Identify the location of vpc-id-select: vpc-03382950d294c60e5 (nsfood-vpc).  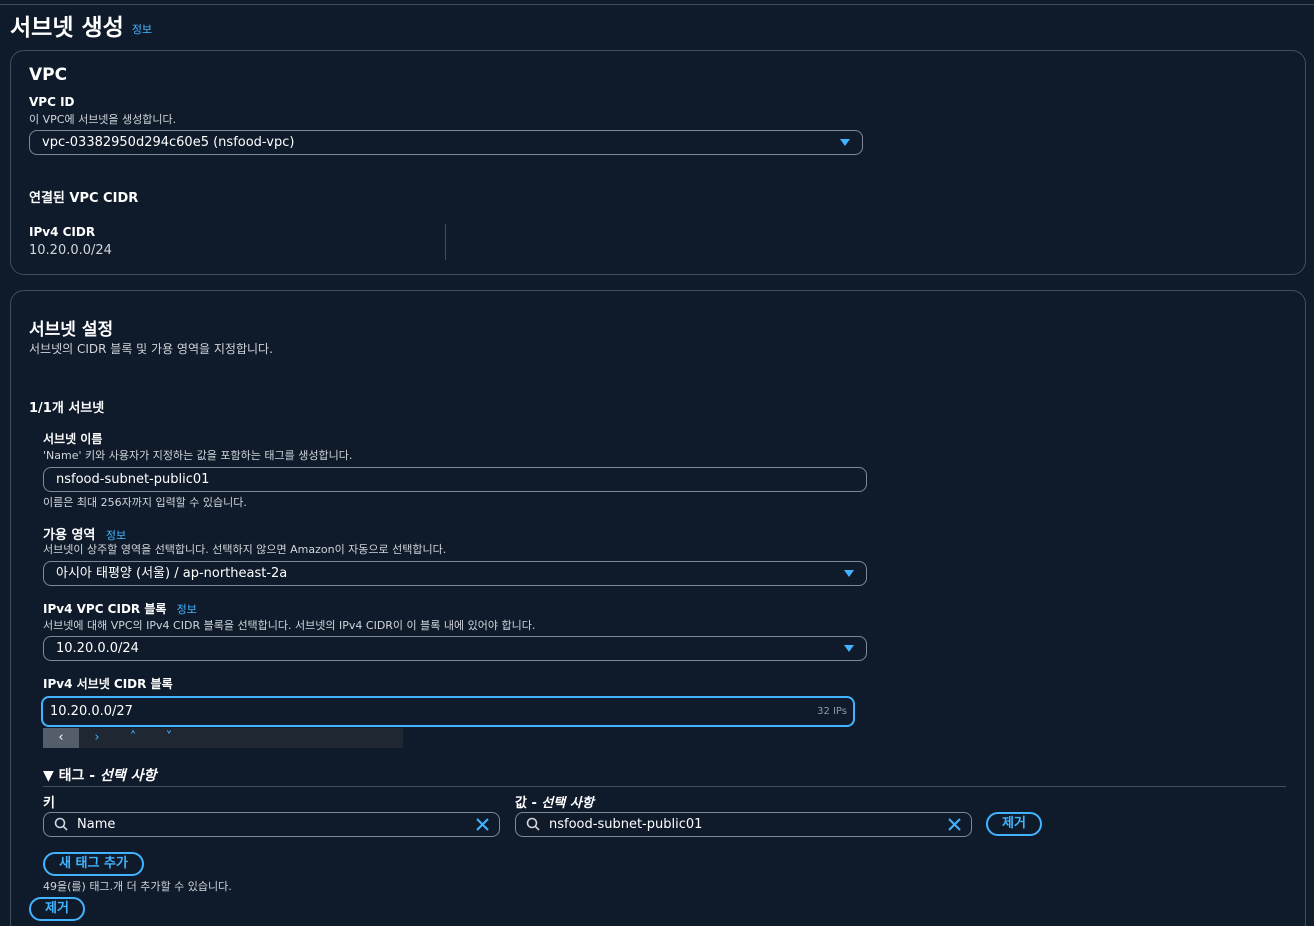
(446, 142).